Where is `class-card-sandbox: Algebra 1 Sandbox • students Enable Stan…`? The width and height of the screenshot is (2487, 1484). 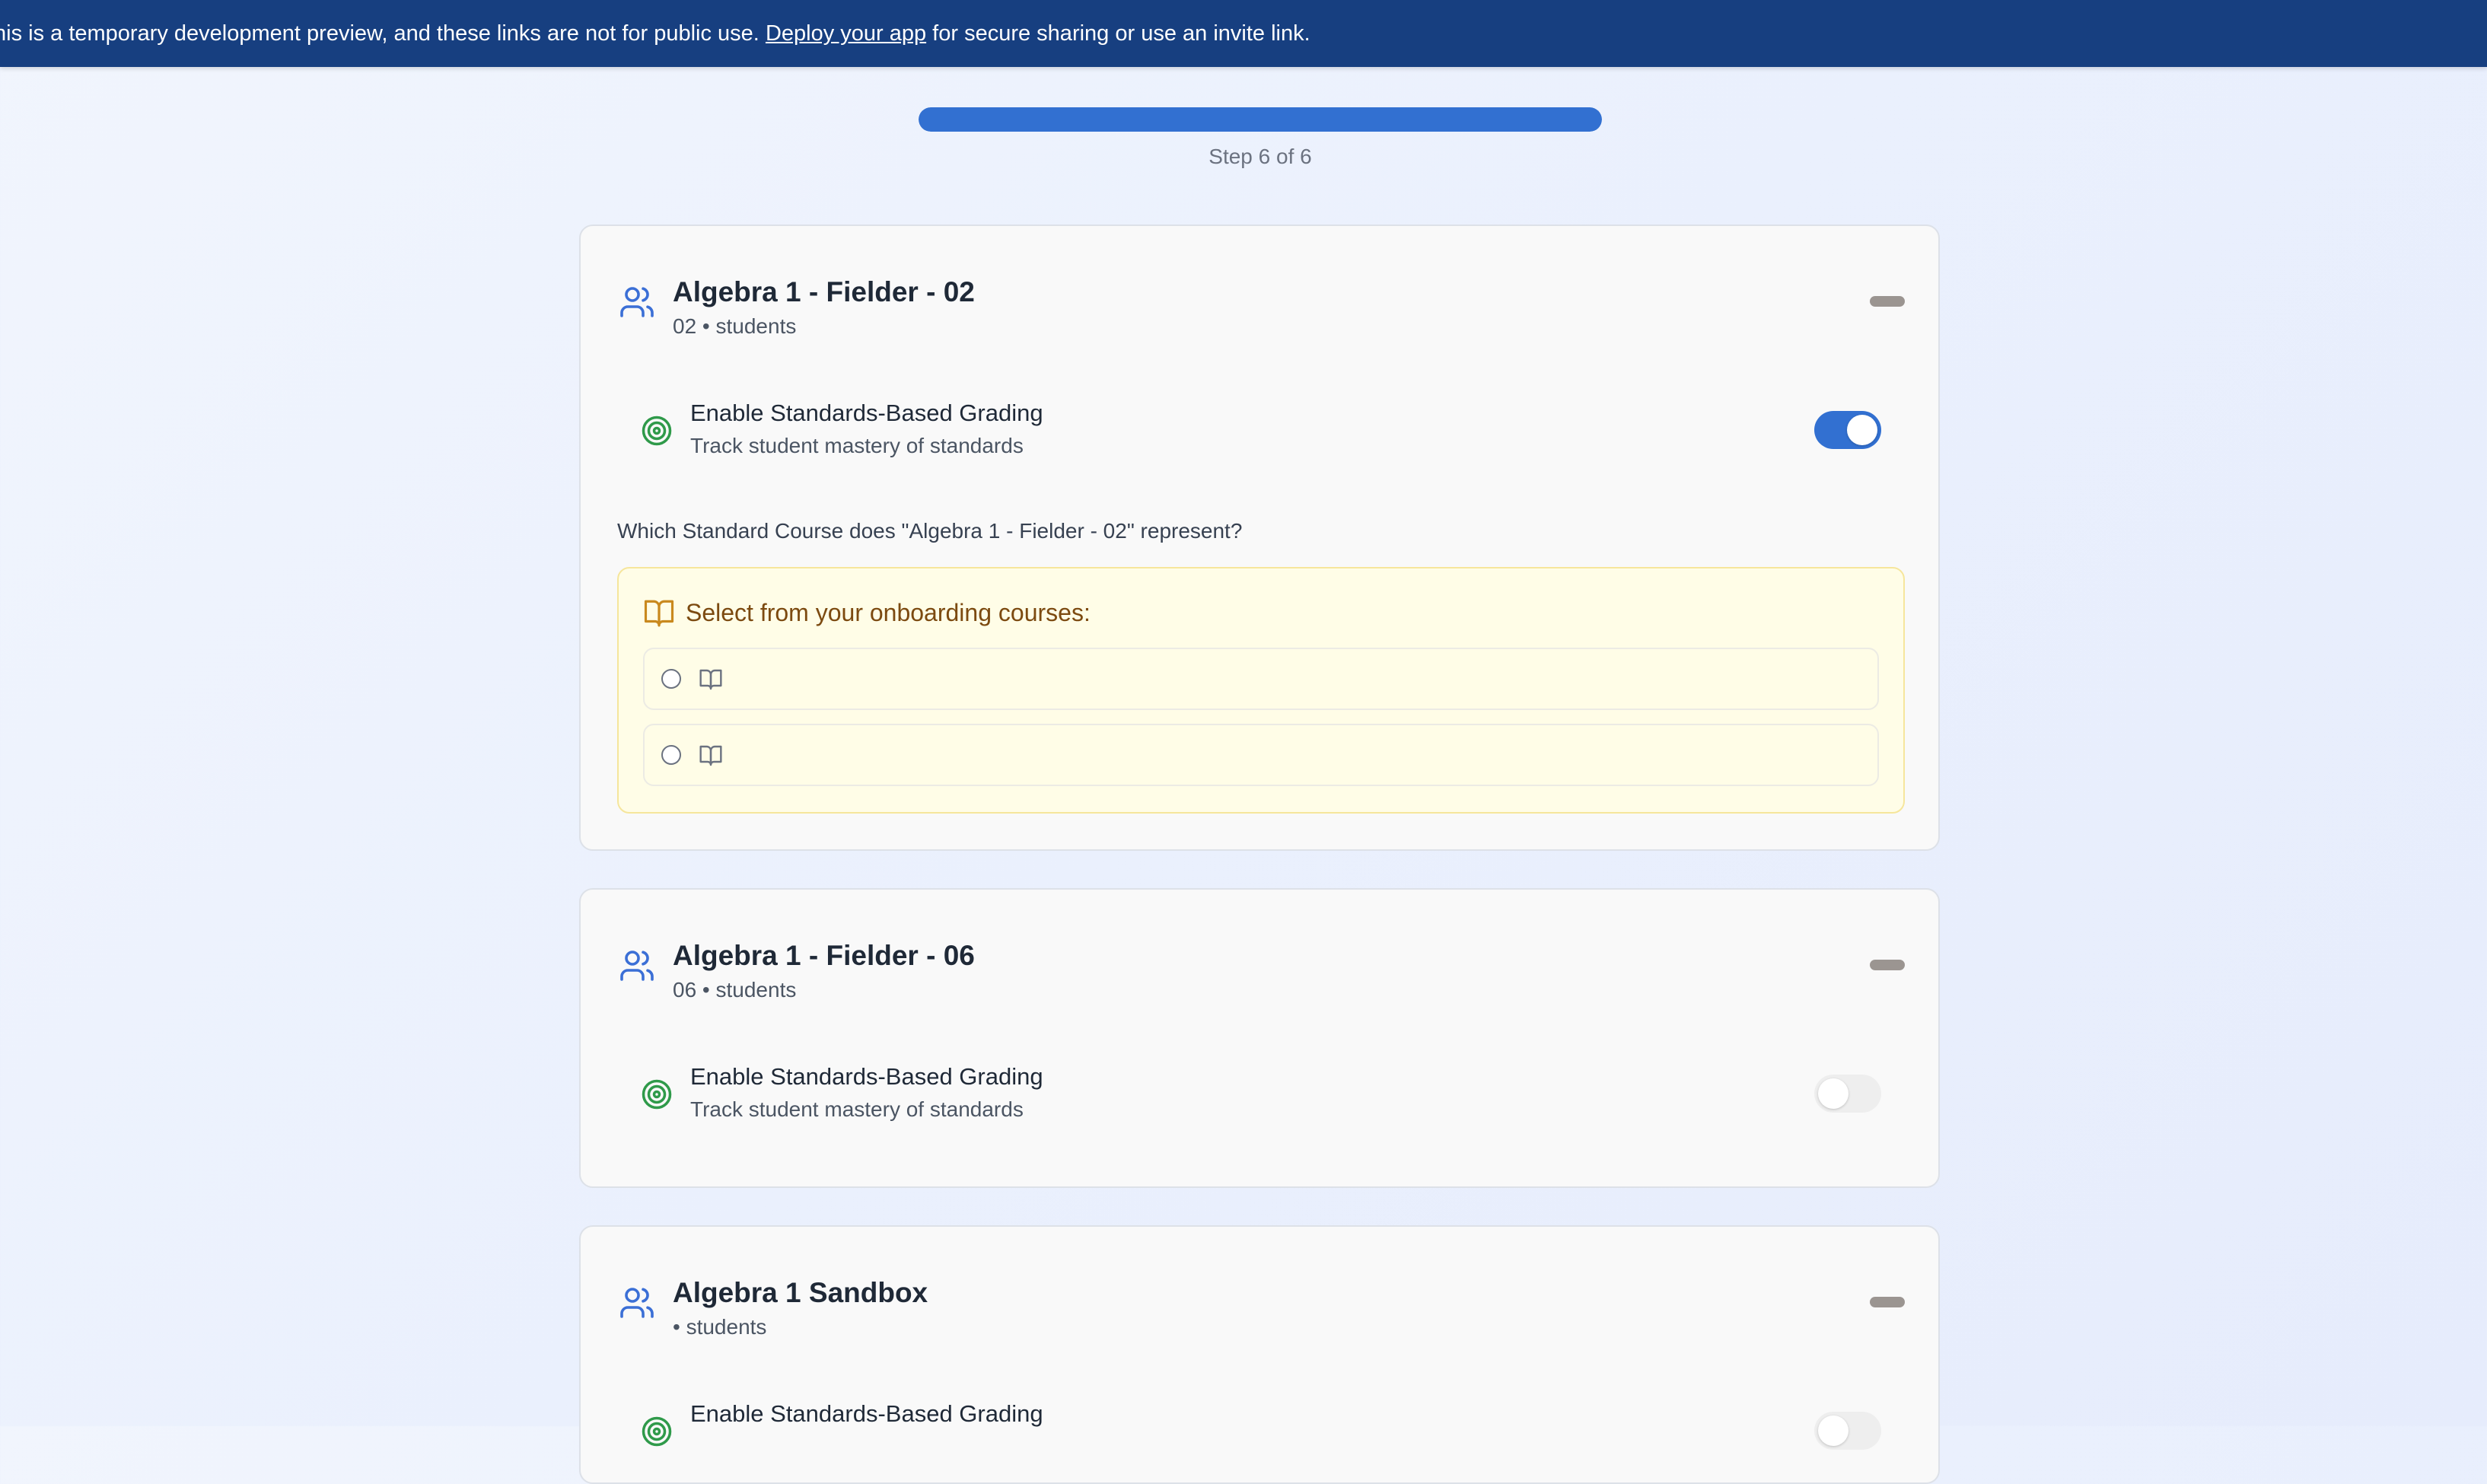
class-card-sandbox: Algebra 1 Sandbox • students Enable Stan… is located at coordinates (1259, 1354).